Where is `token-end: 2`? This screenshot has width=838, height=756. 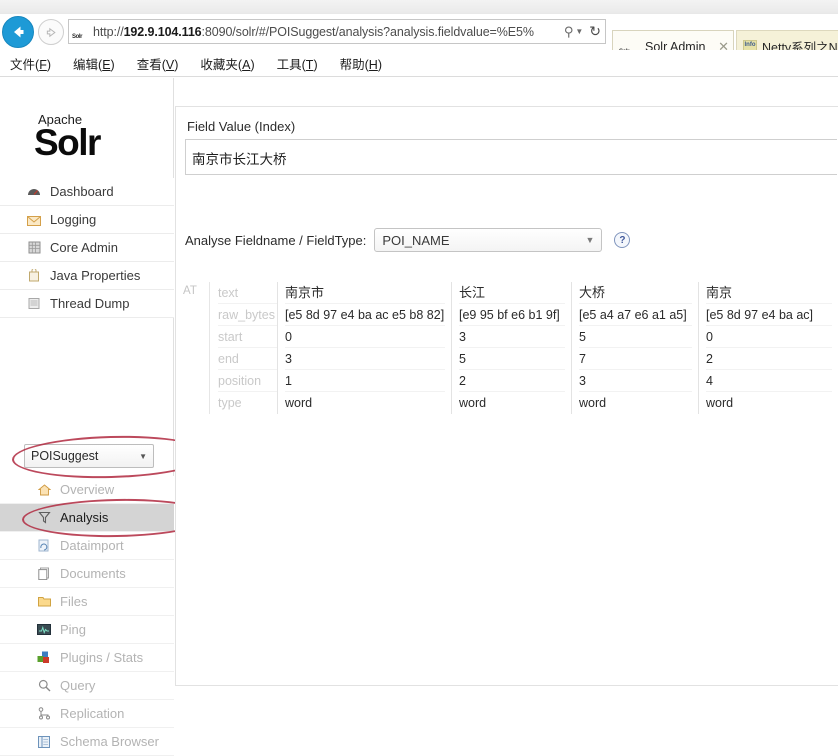
token-end: 2 is located at coordinates (769, 359).